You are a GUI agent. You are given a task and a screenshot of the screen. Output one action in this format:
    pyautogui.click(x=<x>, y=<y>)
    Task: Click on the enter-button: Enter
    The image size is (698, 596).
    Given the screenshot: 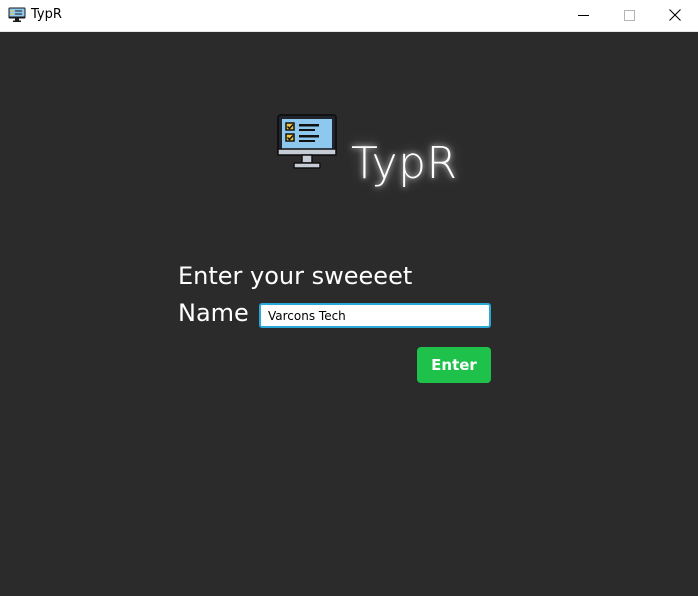 What is the action you would take?
    pyautogui.click(x=454, y=365)
    